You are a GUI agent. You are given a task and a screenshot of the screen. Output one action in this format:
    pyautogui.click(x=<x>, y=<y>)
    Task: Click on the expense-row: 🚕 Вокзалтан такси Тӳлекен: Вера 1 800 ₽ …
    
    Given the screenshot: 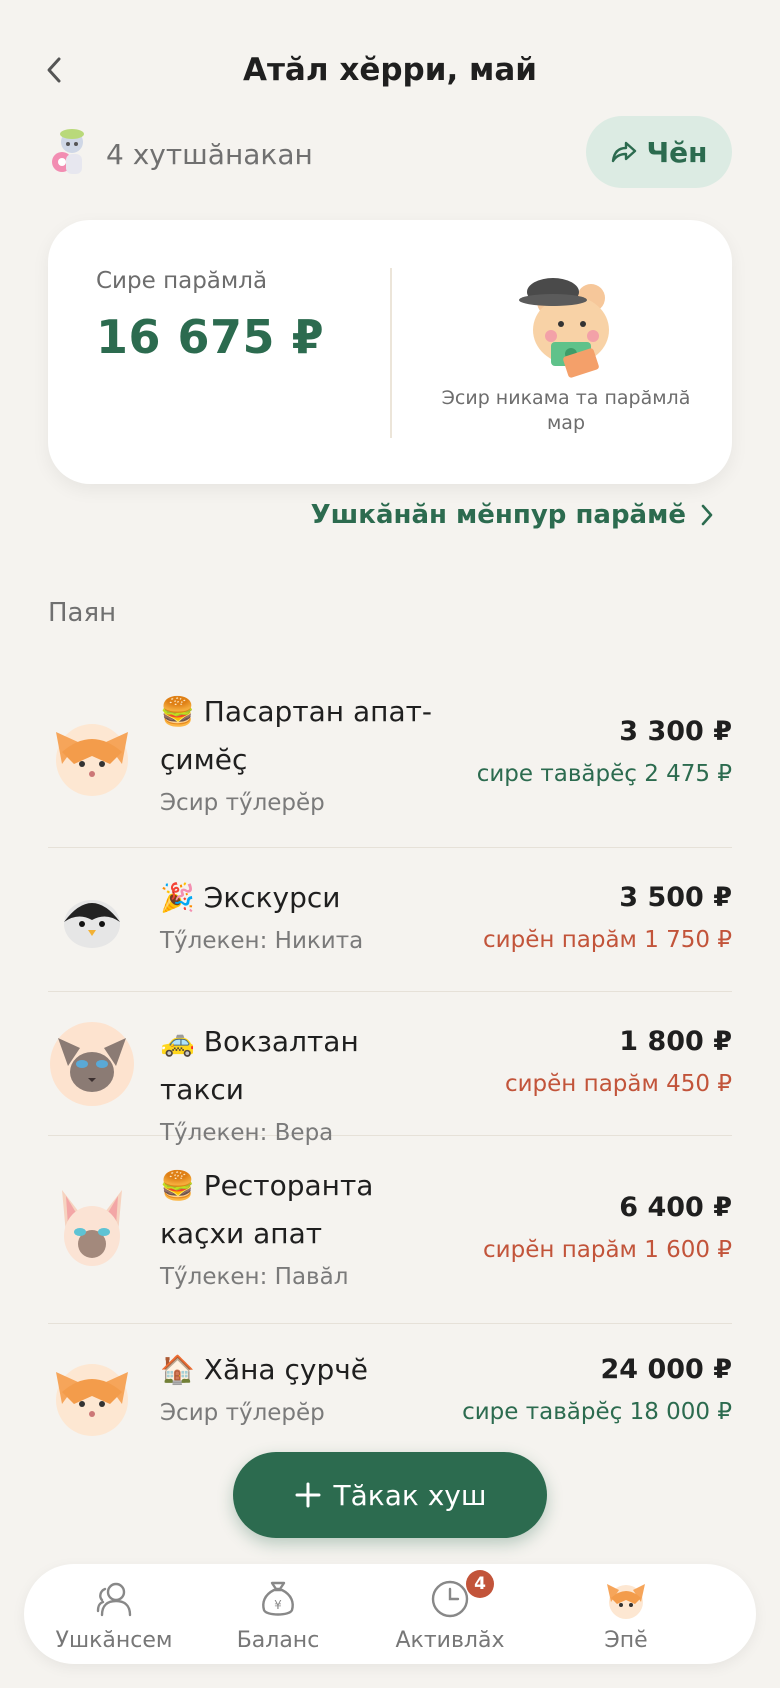 What is the action you would take?
    pyautogui.click(x=390, y=1069)
    